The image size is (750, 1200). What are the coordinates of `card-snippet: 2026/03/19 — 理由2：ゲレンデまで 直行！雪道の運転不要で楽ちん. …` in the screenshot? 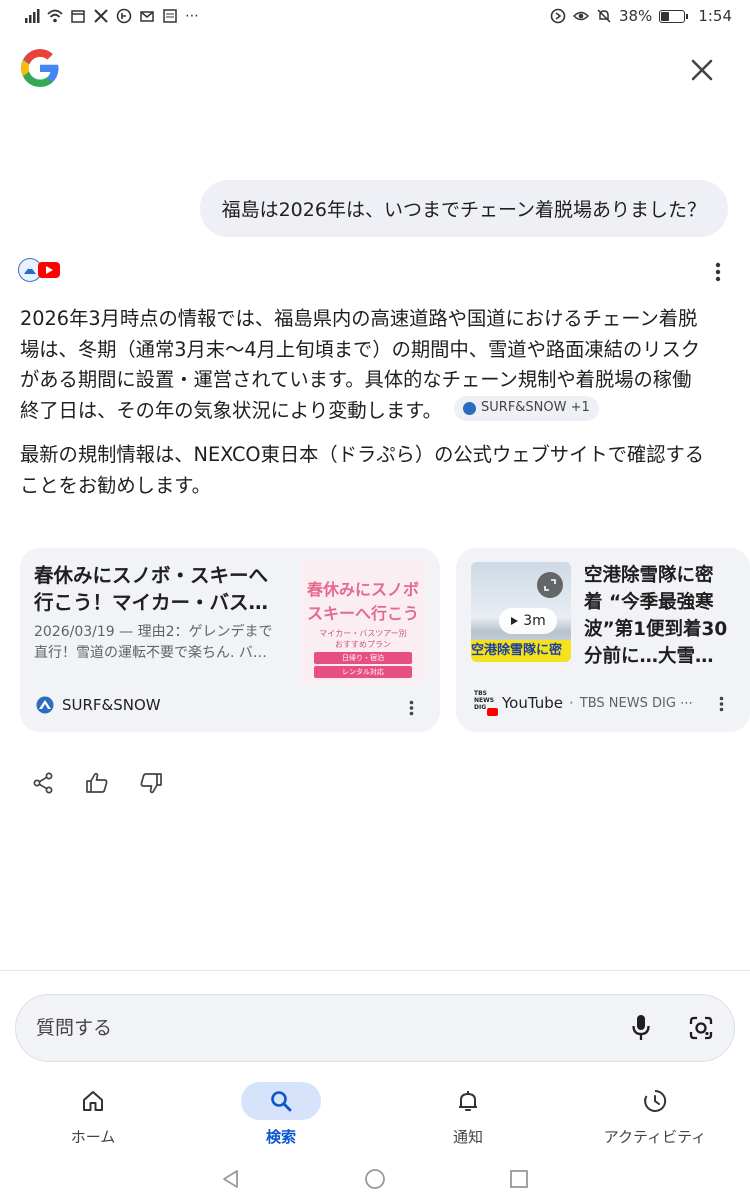 It's located at (164, 643).